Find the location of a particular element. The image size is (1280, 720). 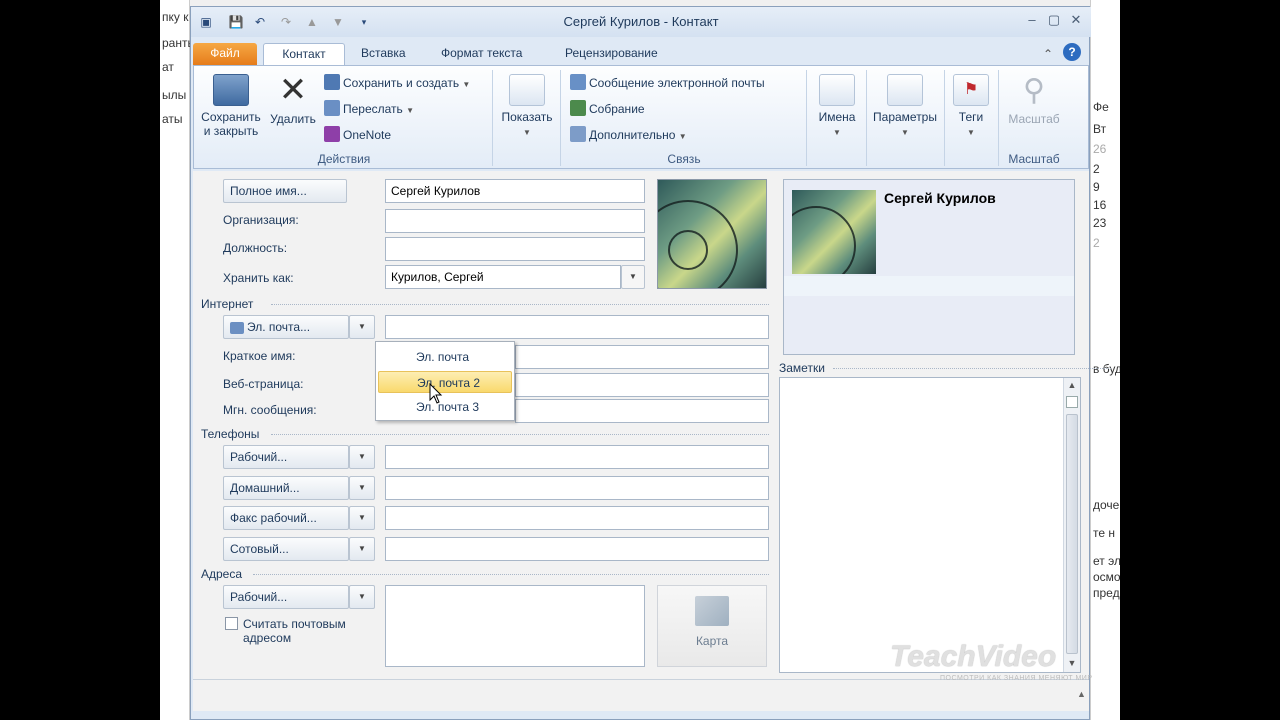

bg-fragment: аты is located at coordinates (172, 119).